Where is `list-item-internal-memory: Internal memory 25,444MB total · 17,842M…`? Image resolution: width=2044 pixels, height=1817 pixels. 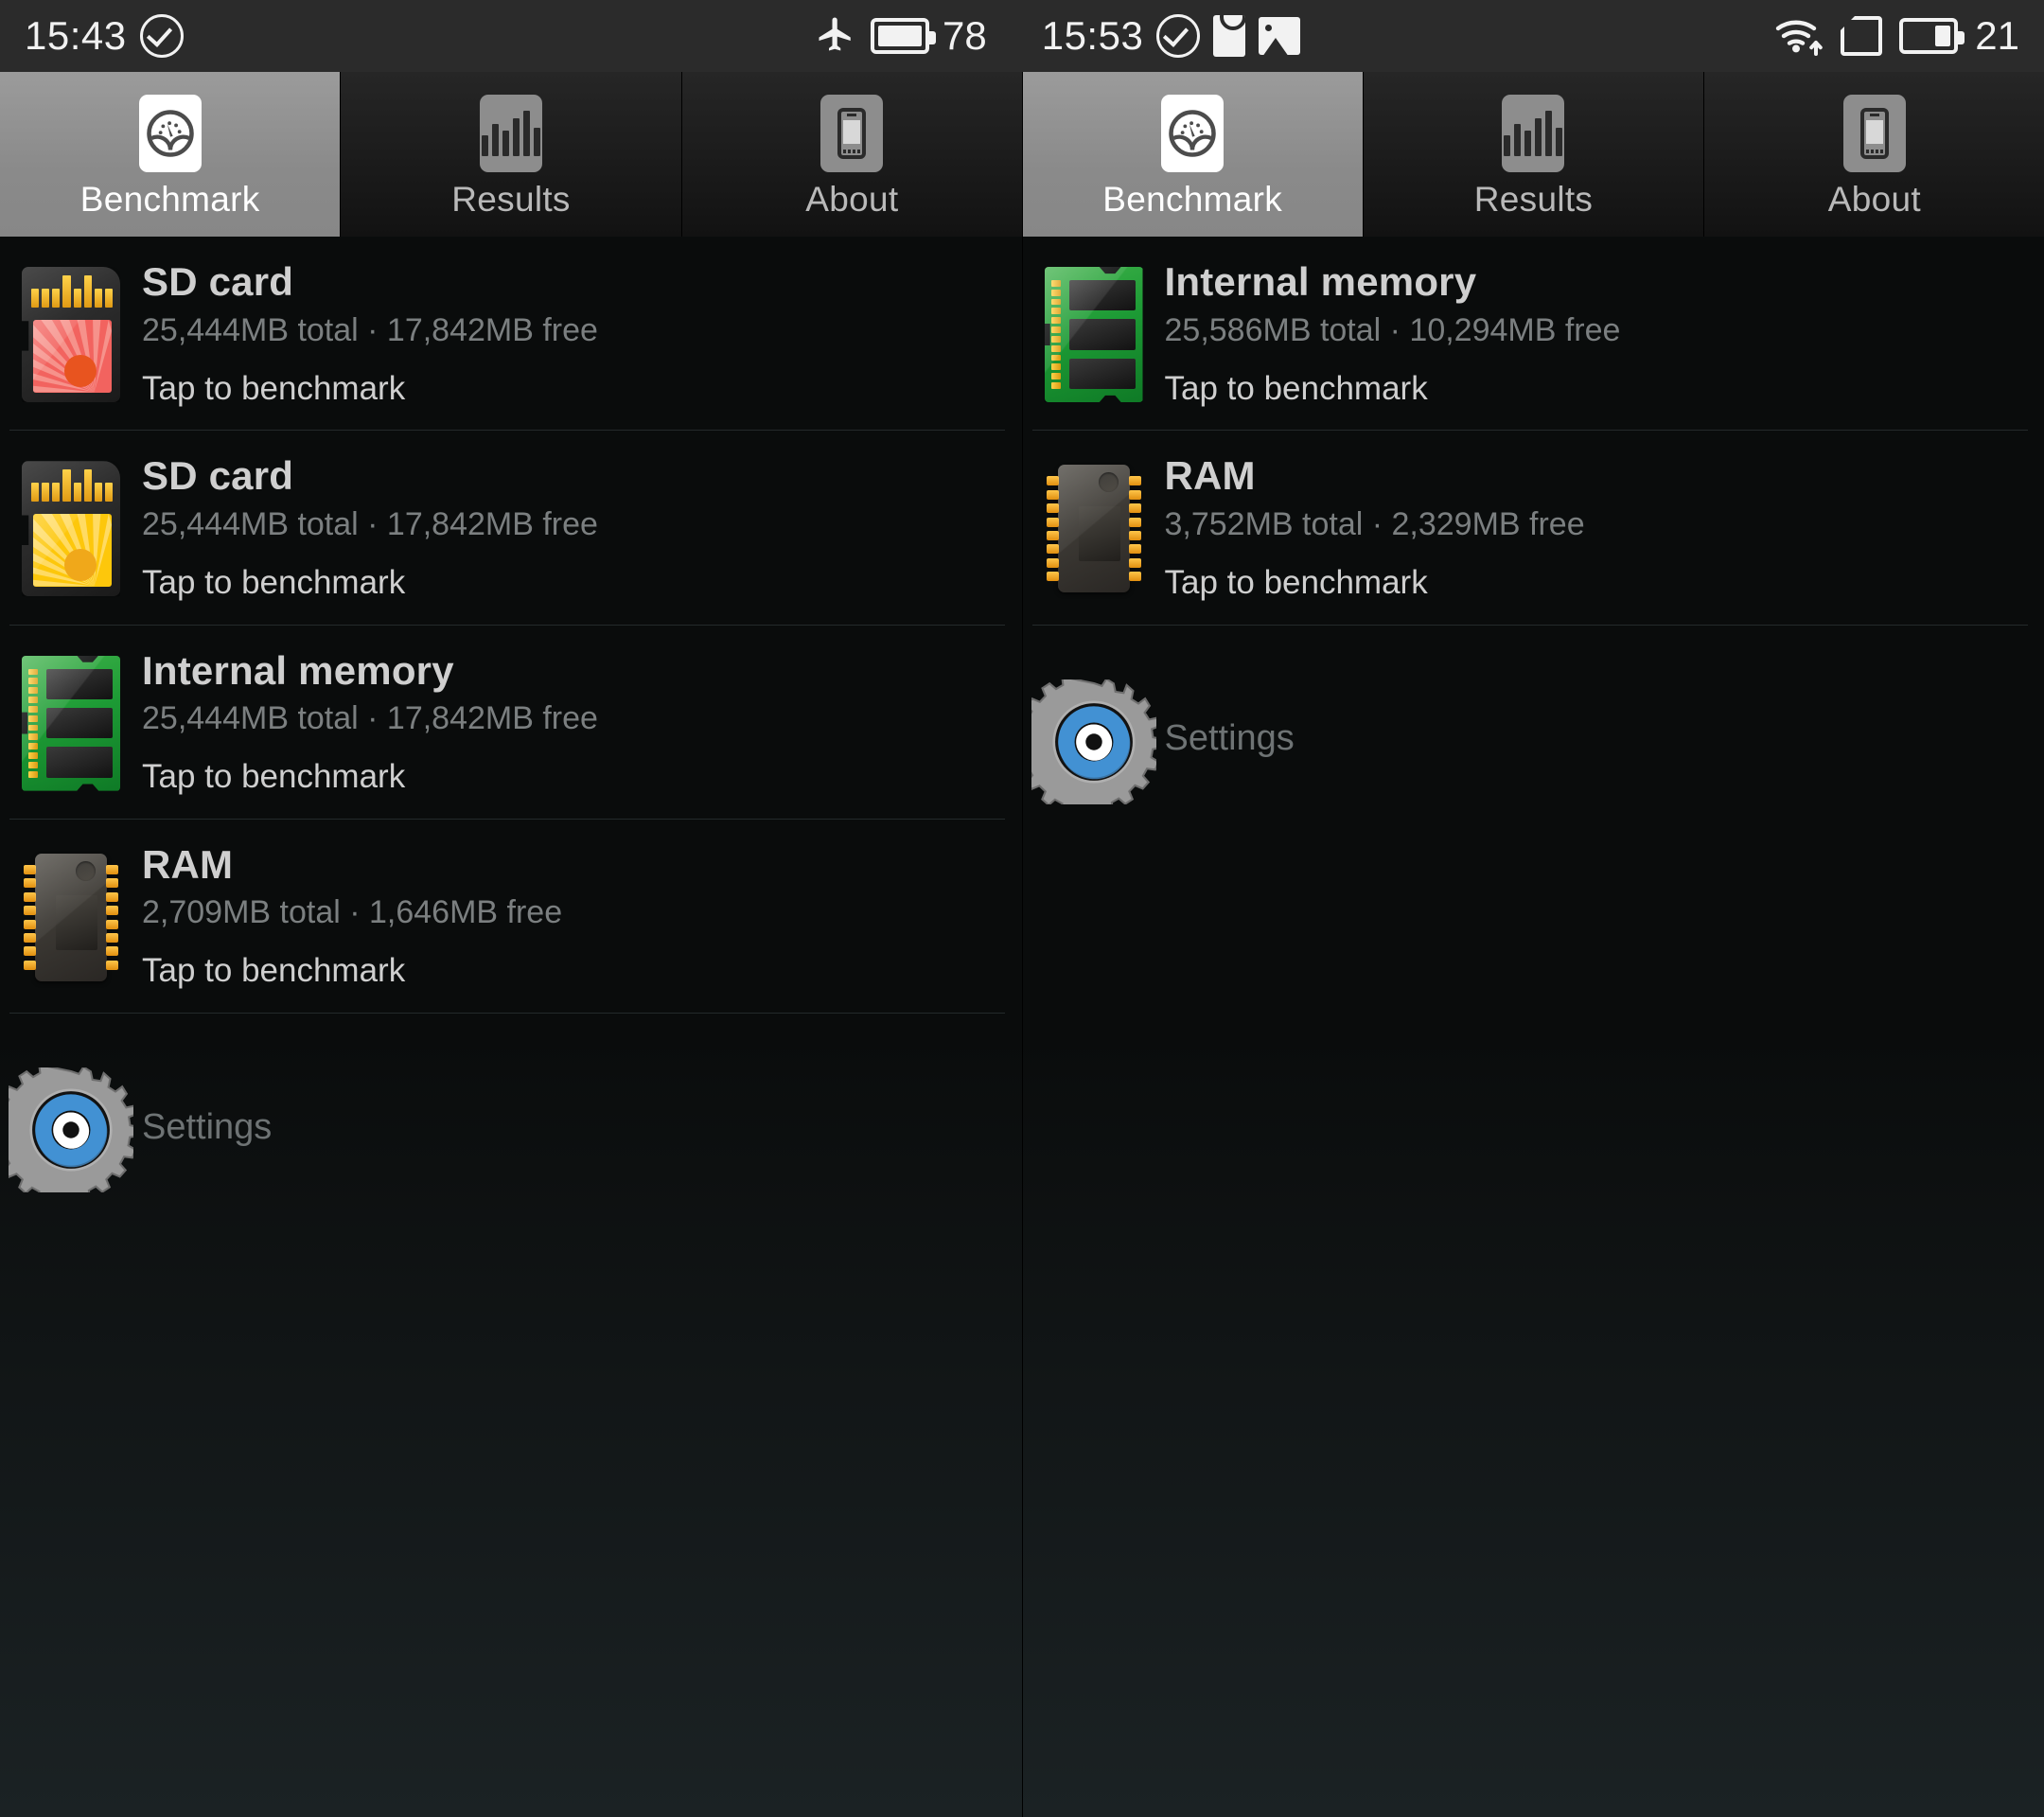
list-item-internal-memory: Internal memory 25,444MB total · 17,842M… is located at coordinates (511, 723).